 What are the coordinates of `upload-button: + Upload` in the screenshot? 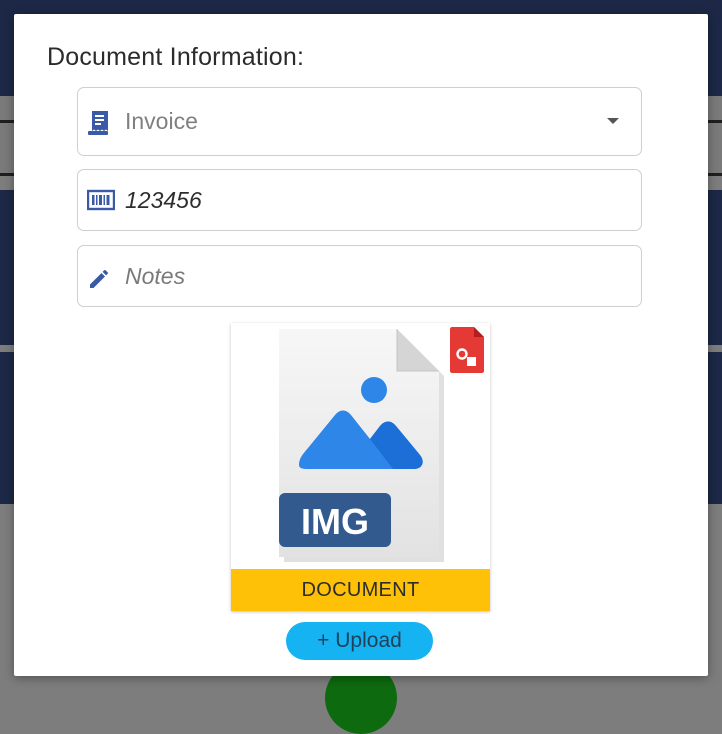 It's located at (359, 641).